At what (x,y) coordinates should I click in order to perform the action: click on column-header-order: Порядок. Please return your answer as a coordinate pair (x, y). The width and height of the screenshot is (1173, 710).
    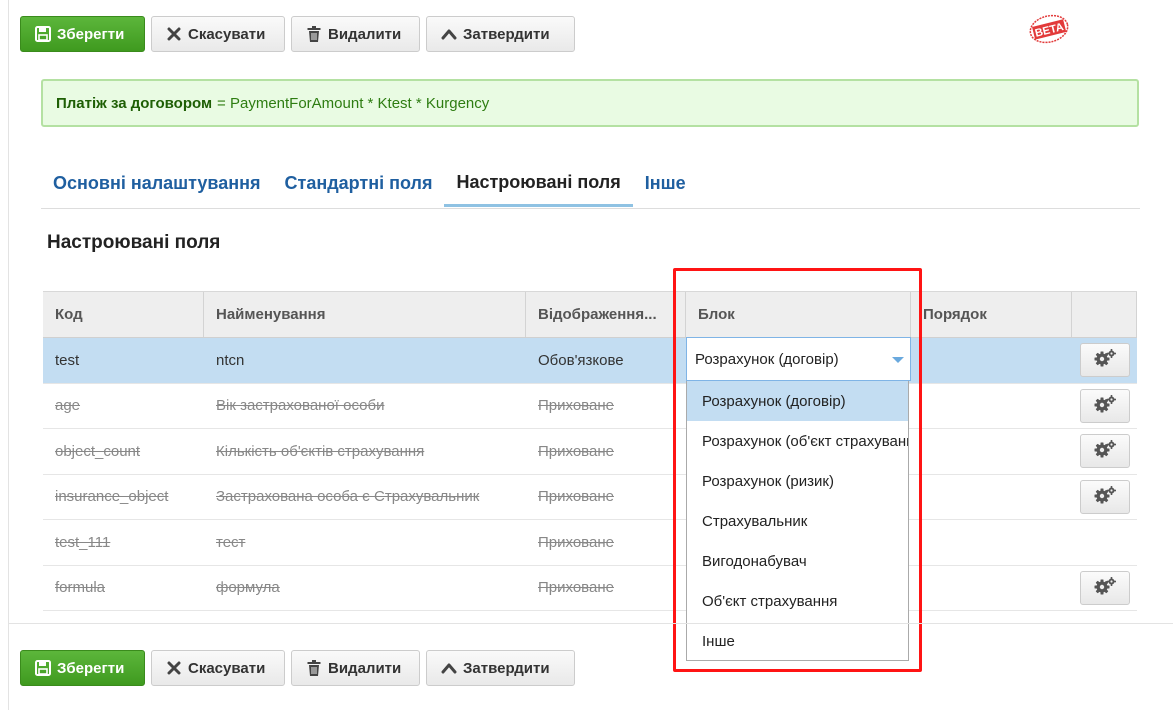
    Looking at the image, I should click on (991, 314).